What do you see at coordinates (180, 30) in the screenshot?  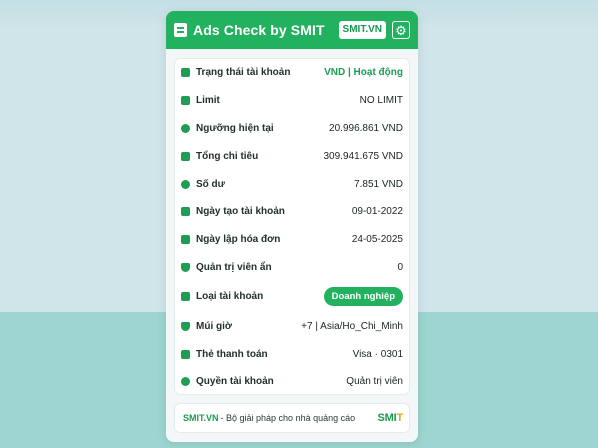 I see `document-icon` at bounding box center [180, 30].